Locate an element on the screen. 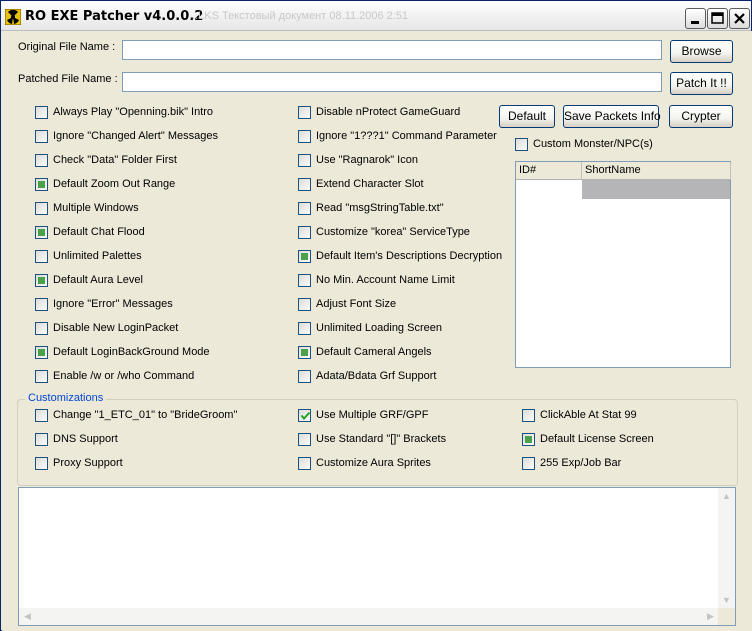 The image size is (752, 631). option-label: Default LoginBackGround Mode is located at coordinates (131, 352).